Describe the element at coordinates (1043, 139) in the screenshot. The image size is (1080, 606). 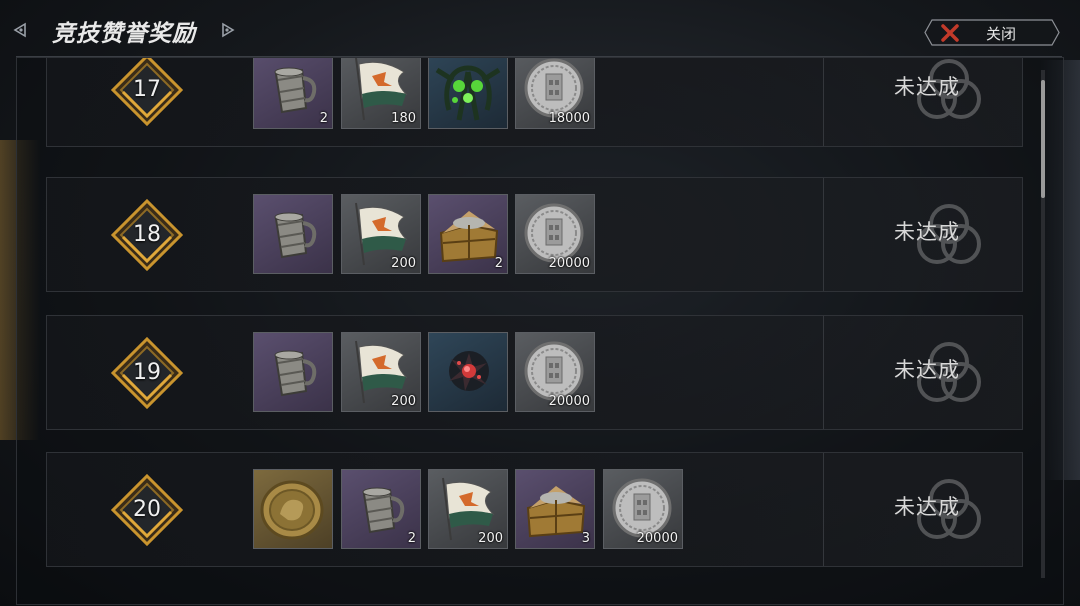
I see `scrollbar-thumb` at that location.